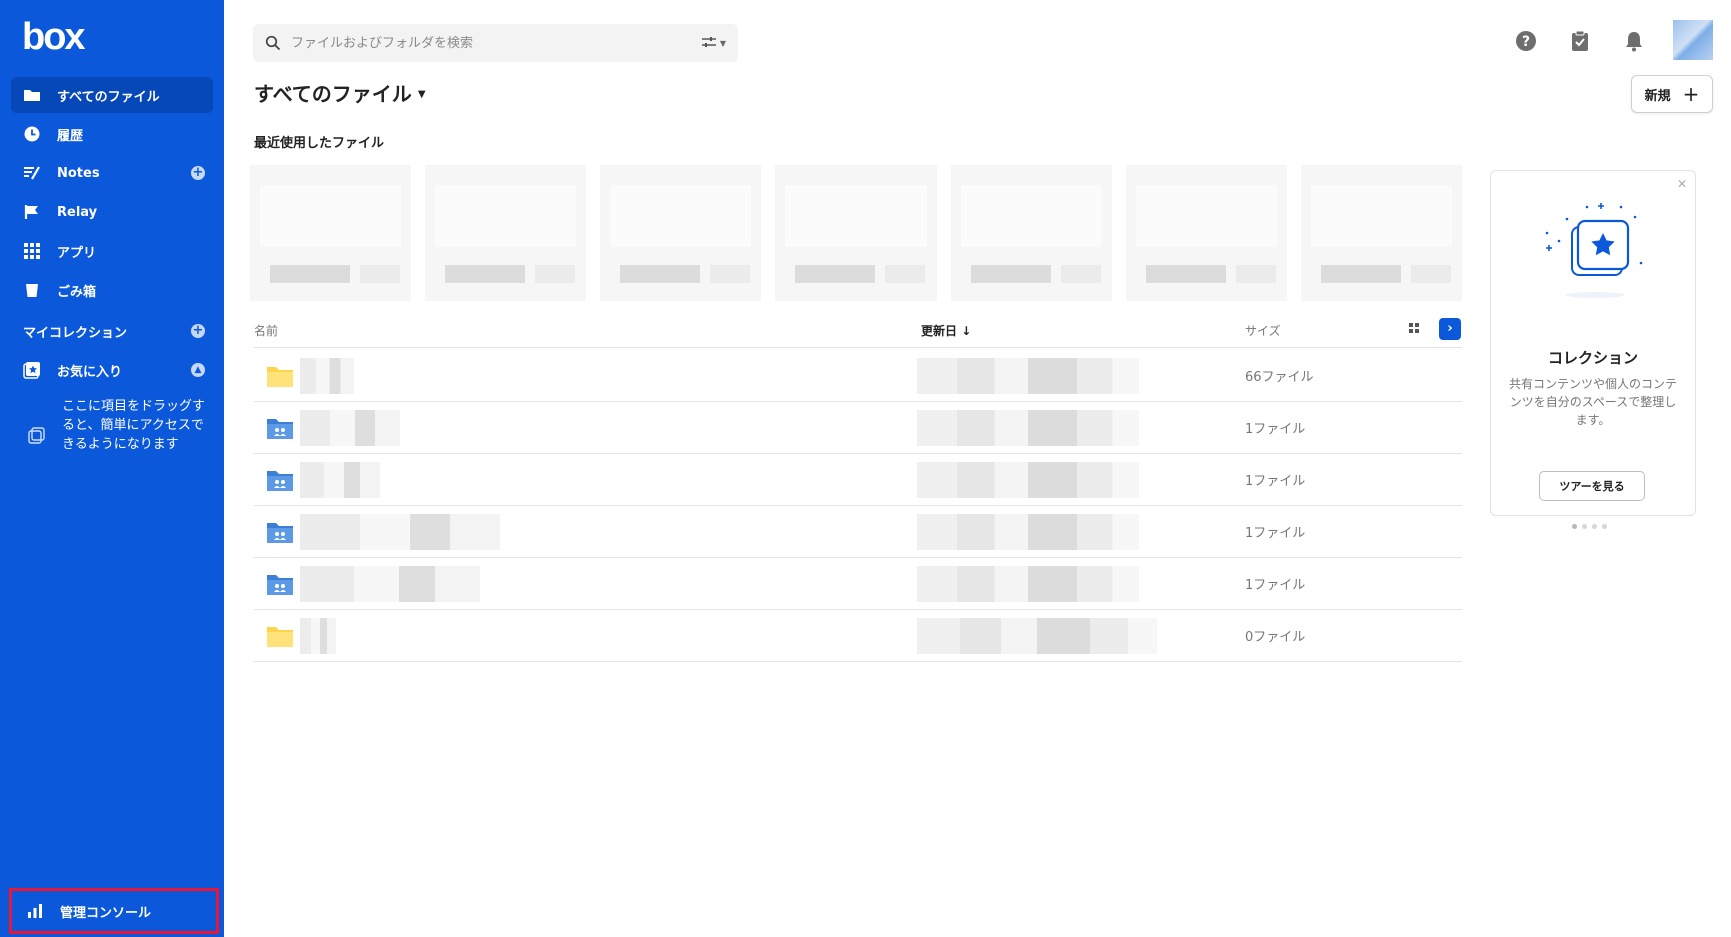 The image size is (1731, 937). I want to click on column-date-header: 更新日 ↓, so click(946, 330).